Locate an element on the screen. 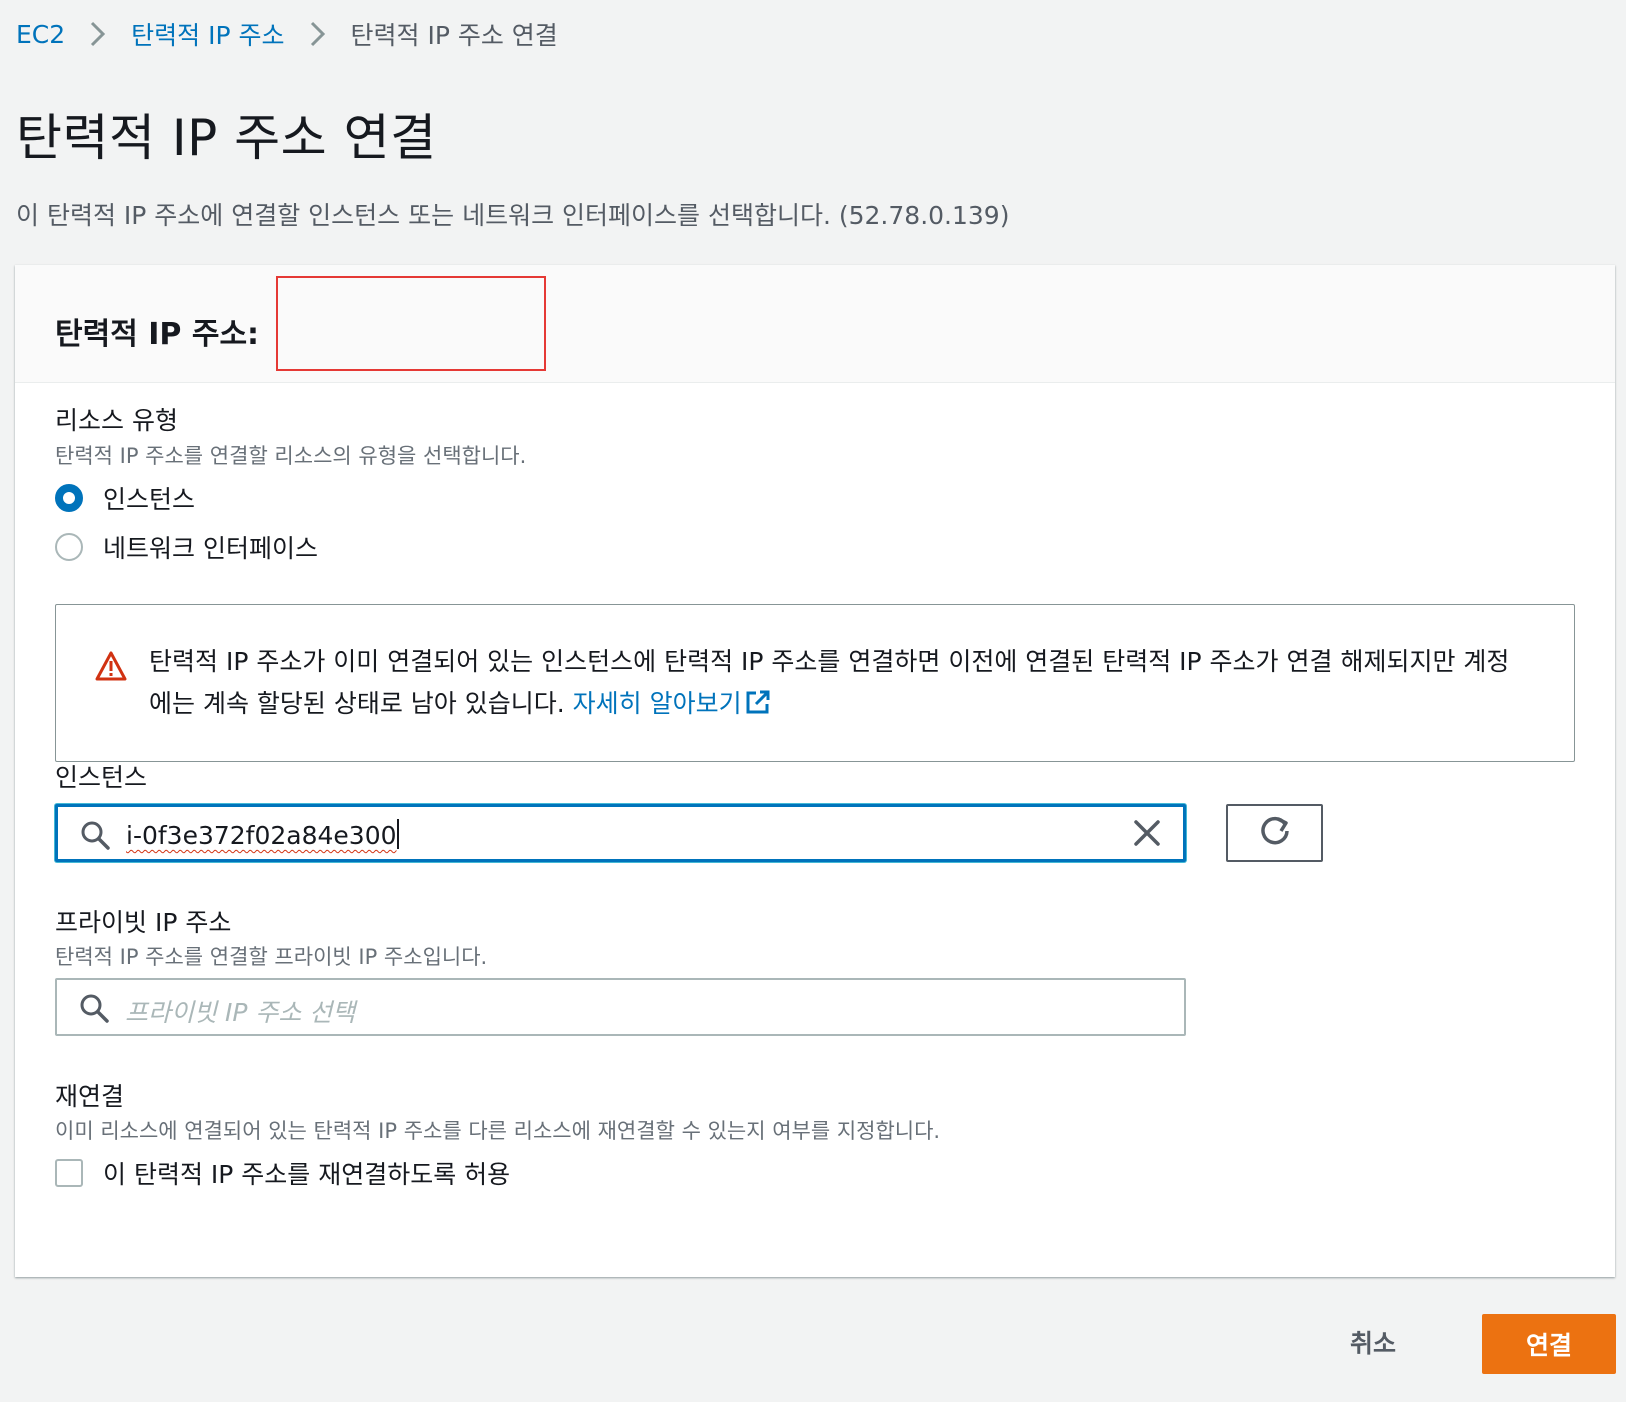  resource-type-label: 리소스 유형 is located at coordinates (116, 420).